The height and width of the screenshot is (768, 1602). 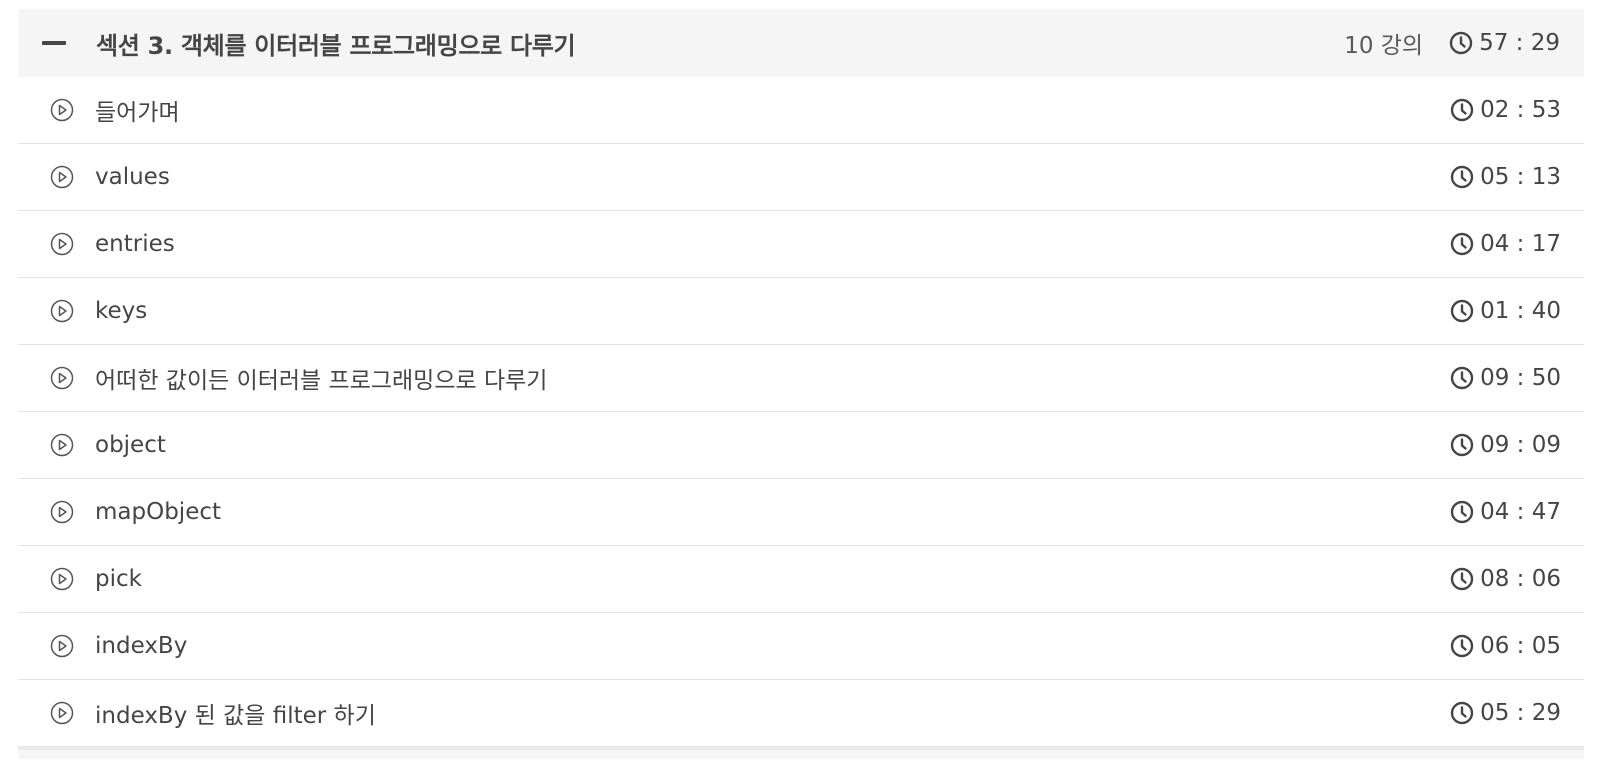 I want to click on lecture-item: object 09 : 09, so click(x=801, y=445).